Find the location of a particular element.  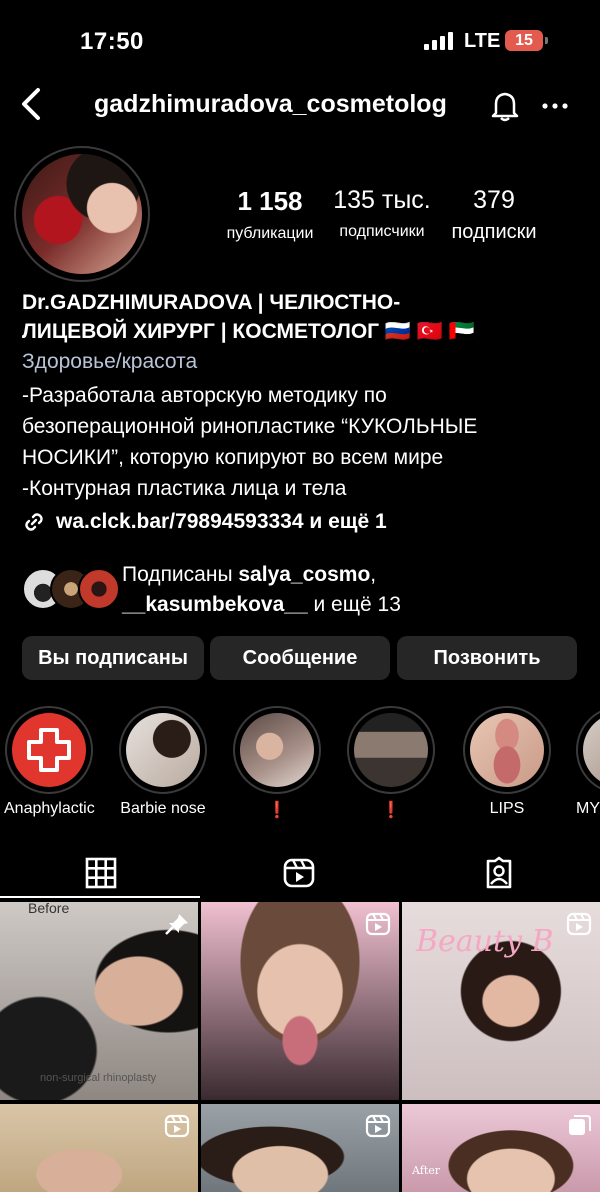

pin-icon is located at coordinates (177, 924).